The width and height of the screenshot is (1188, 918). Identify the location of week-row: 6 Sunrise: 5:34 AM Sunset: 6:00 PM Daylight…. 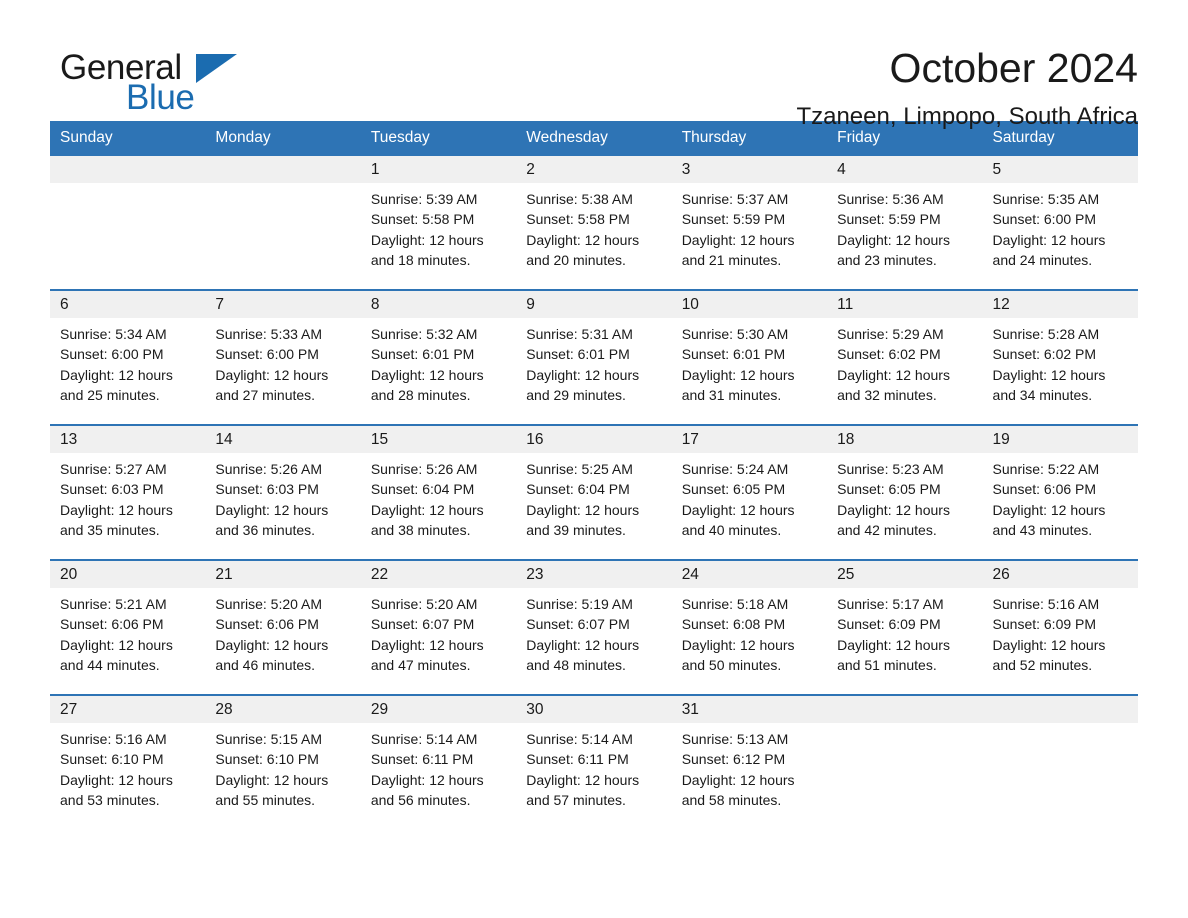
(594, 357).